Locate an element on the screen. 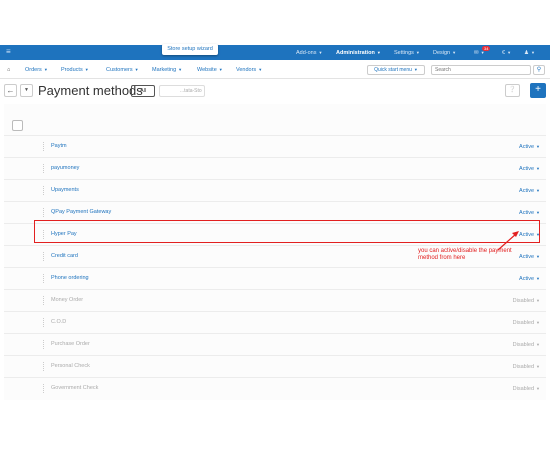 This screenshot has width=550, height=450. menu-item-orders: Orders ▼ is located at coordinates (36, 70).